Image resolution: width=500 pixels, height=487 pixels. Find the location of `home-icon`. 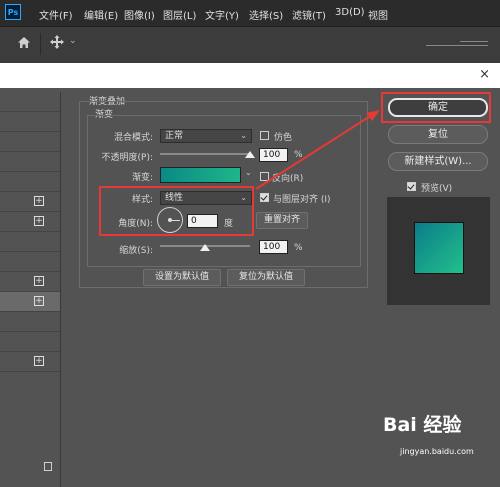

home-icon is located at coordinates (24, 42).